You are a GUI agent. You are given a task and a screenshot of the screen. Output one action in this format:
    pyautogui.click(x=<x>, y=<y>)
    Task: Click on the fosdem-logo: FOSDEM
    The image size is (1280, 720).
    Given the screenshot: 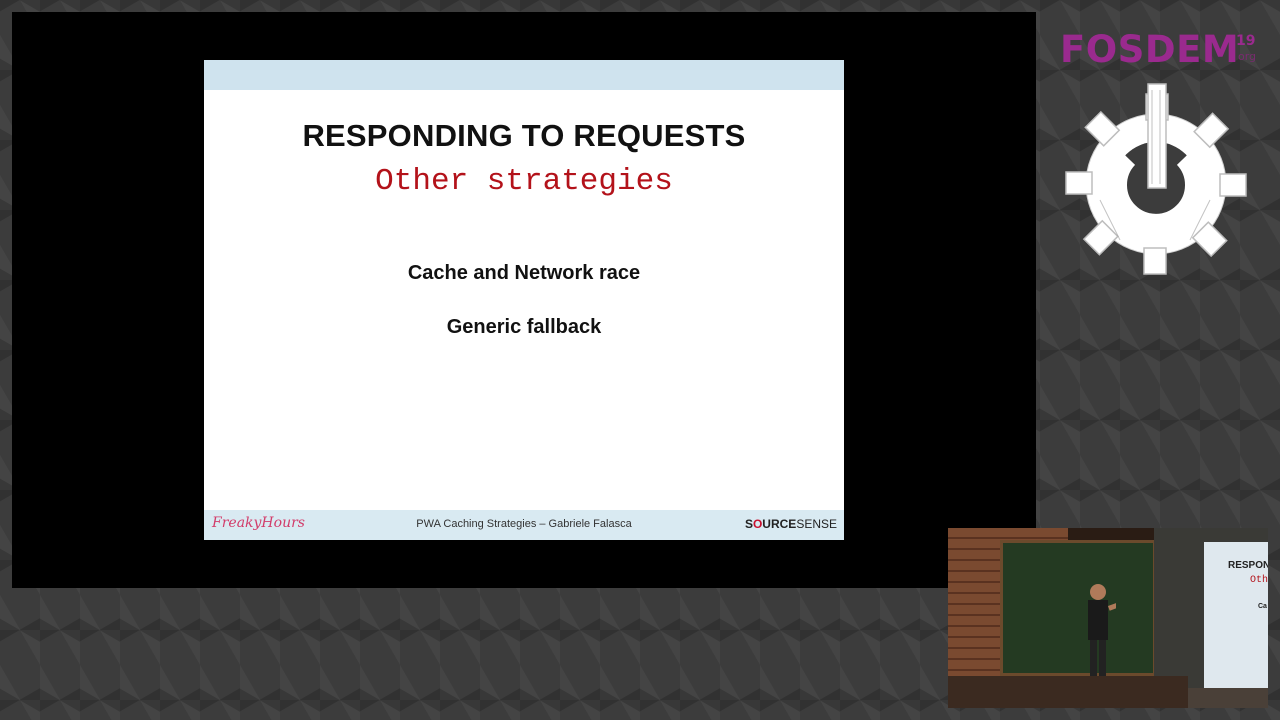 What is the action you would take?
    pyautogui.click(x=1150, y=49)
    